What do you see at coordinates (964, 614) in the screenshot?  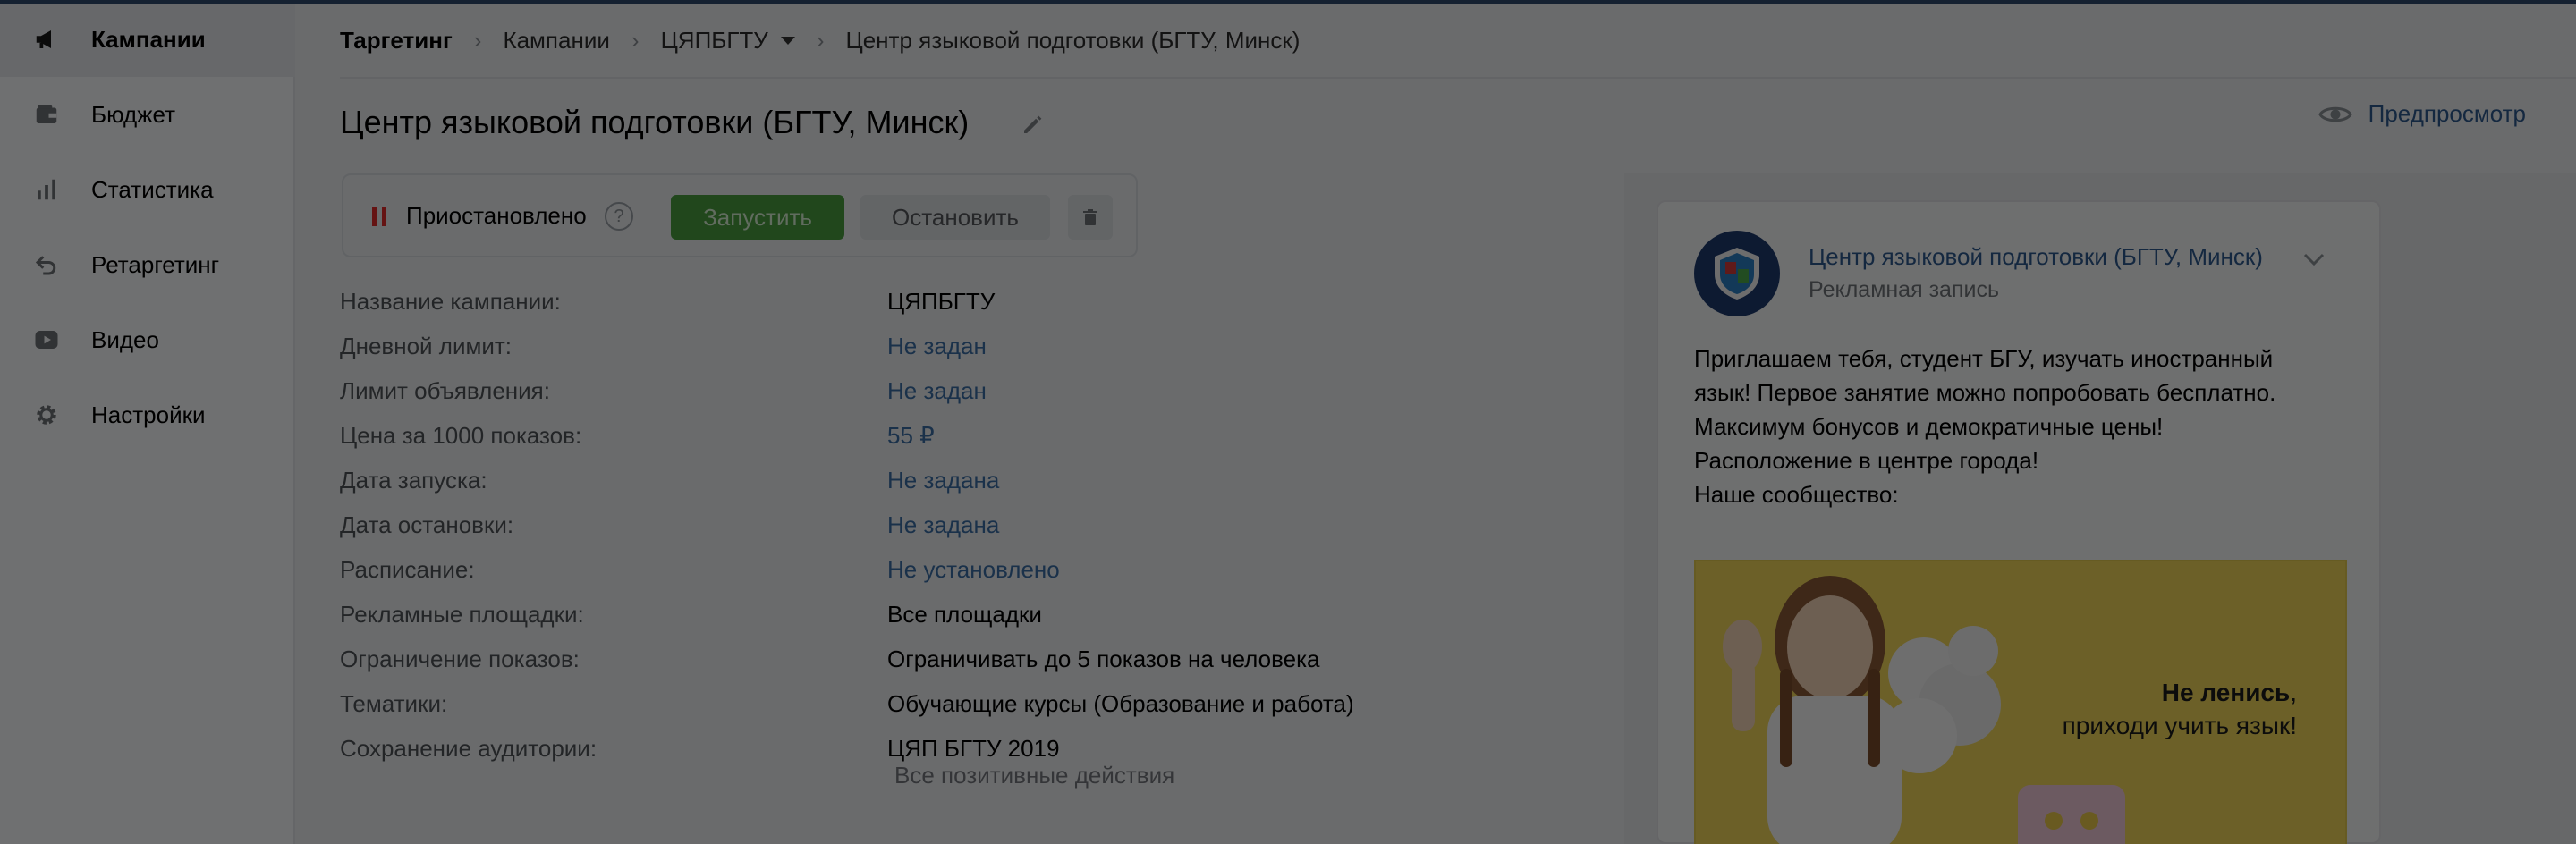 I see `field-value: Все площадки` at bounding box center [964, 614].